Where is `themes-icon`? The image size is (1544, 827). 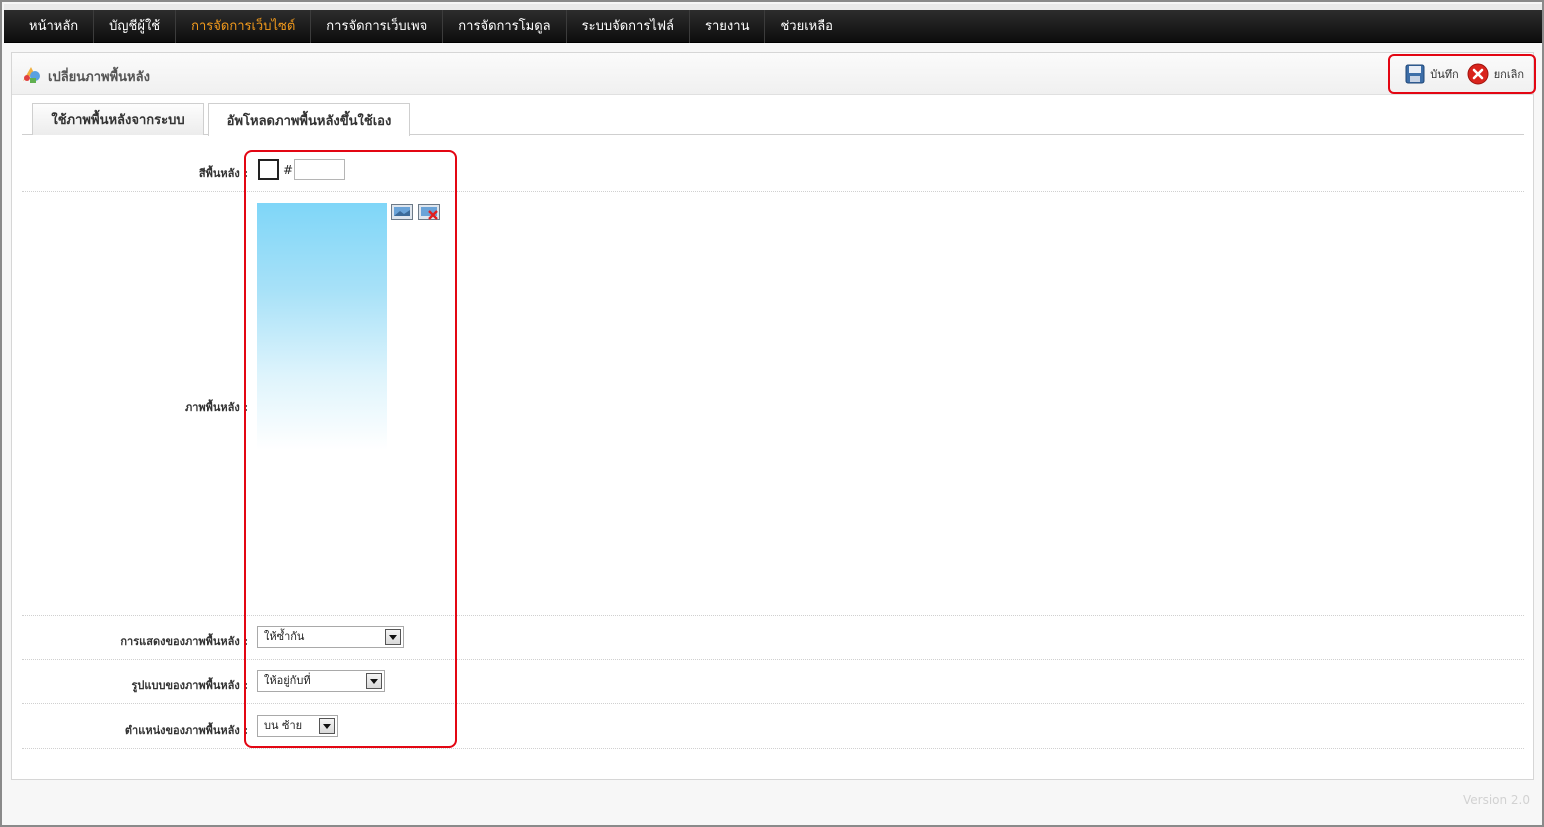
themes-icon is located at coordinates (31, 75).